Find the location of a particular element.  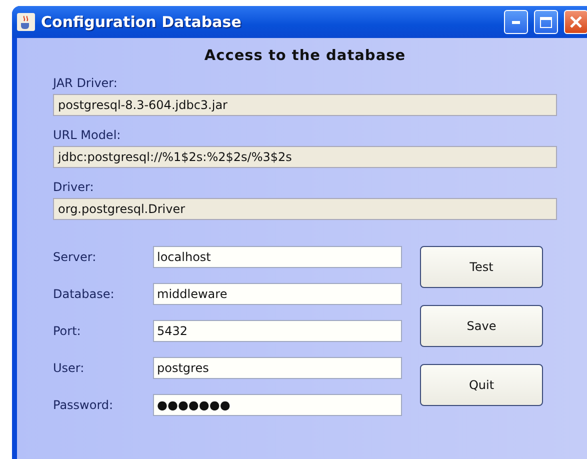

input-field: localhost is located at coordinates (277, 257).